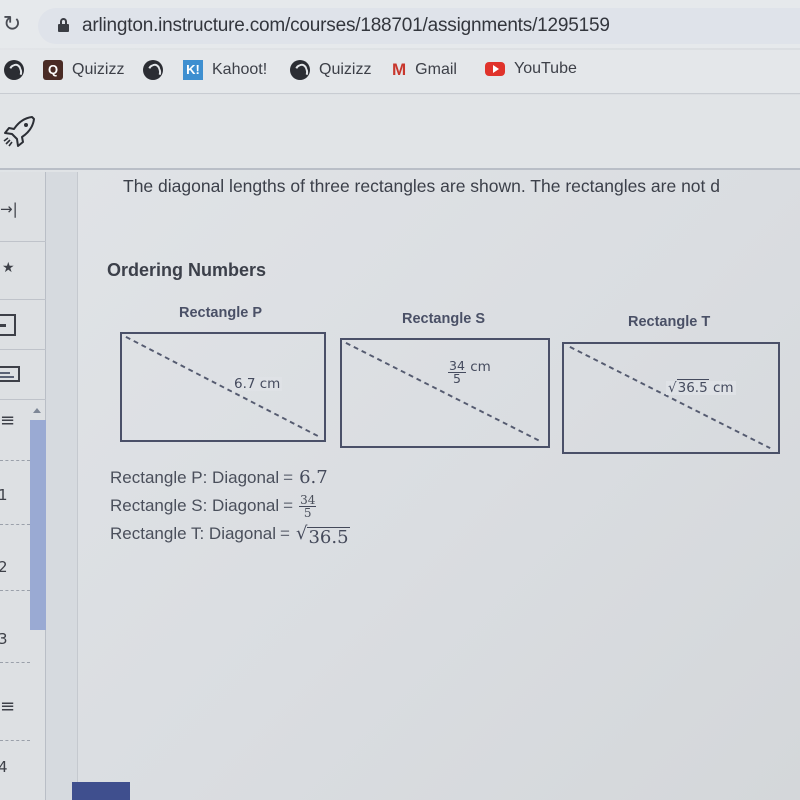 The width and height of the screenshot is (800, 800). Describe the element at coordinates (8, 325) in the screenshot. I see `minus-box-icon` at that location.